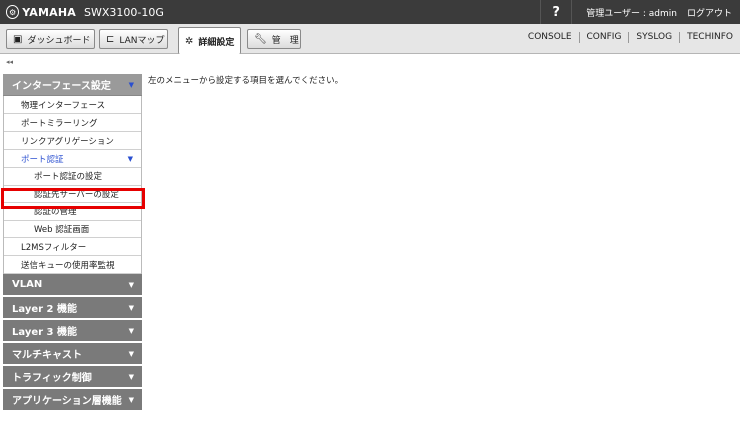  I want to click on sidebar-item-web-auth-screen: Web 認証画面, so click(72, 229).